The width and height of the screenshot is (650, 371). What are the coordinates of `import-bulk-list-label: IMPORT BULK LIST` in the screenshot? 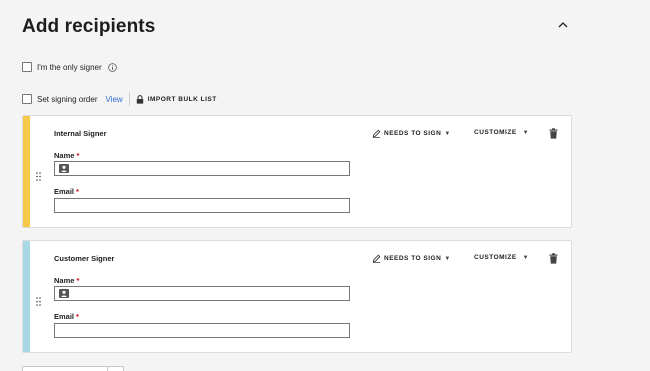 It's located at (182, 99).